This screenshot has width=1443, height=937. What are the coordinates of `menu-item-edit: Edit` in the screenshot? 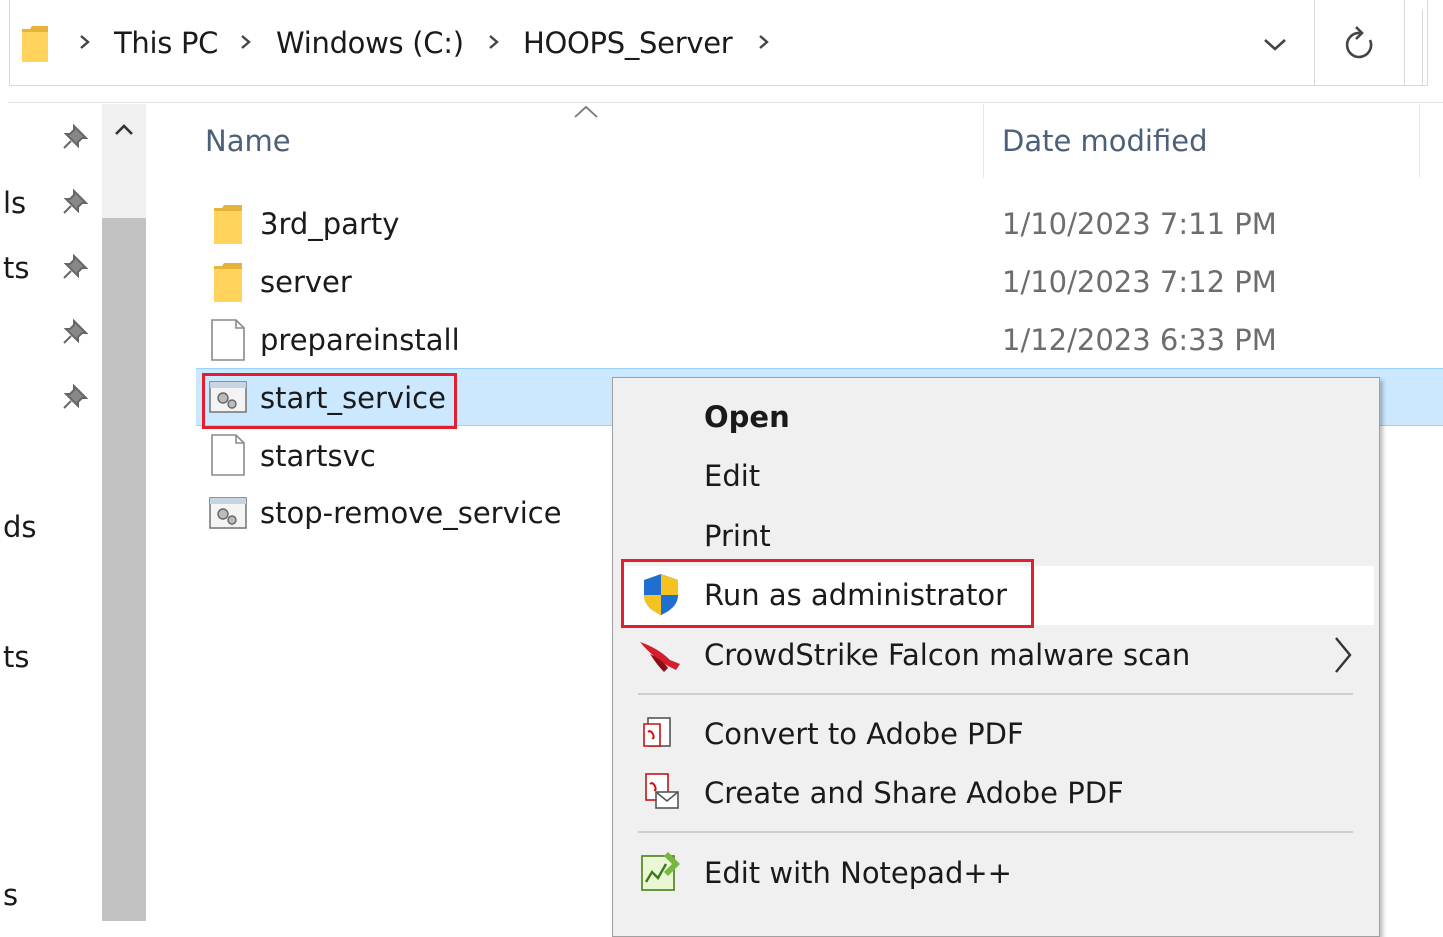 It's located at (732, 476).